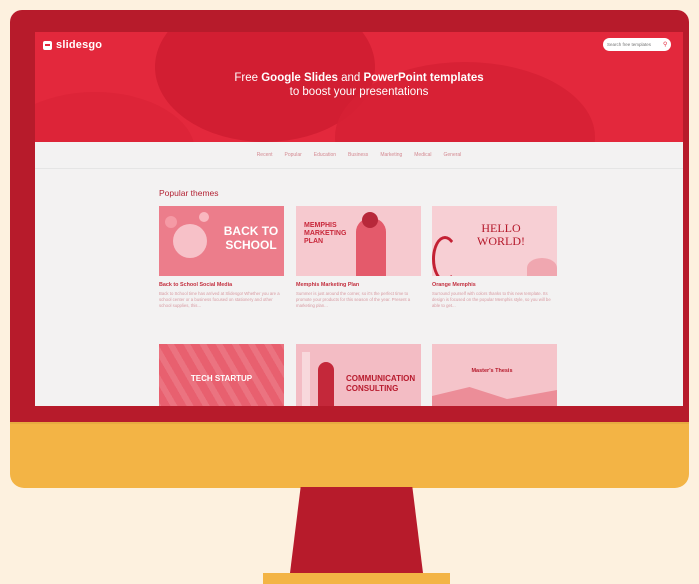 This screenshot has width=699, height=584. I want to click on search-input, so click(635, 44).